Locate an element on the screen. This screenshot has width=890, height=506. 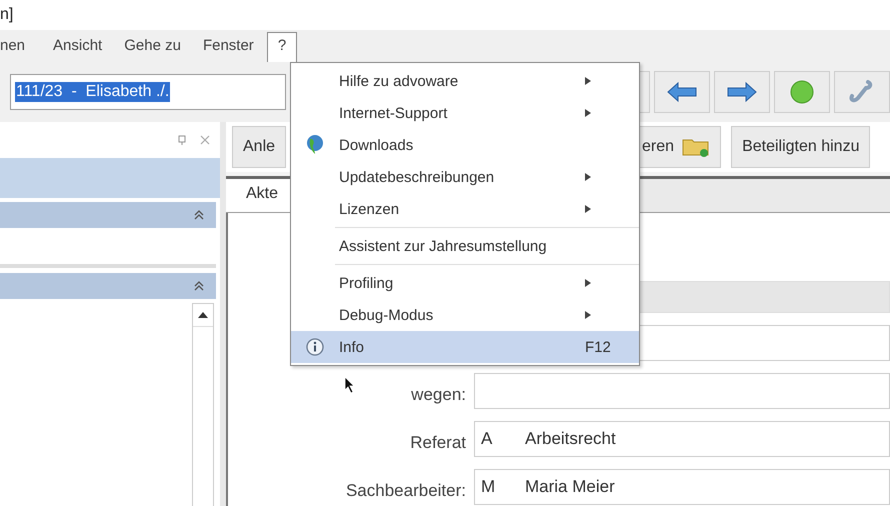
arrow-right-icon is located at coordinates (742, 92).